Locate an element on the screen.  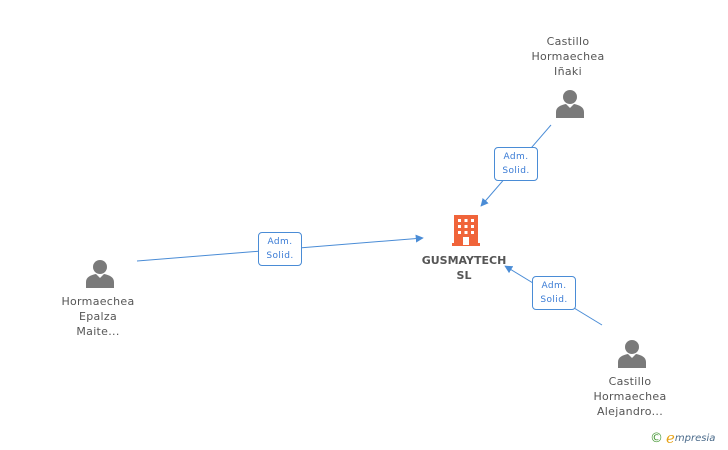
brand-logo-text: mpresia is located at coordinates (695, 438).